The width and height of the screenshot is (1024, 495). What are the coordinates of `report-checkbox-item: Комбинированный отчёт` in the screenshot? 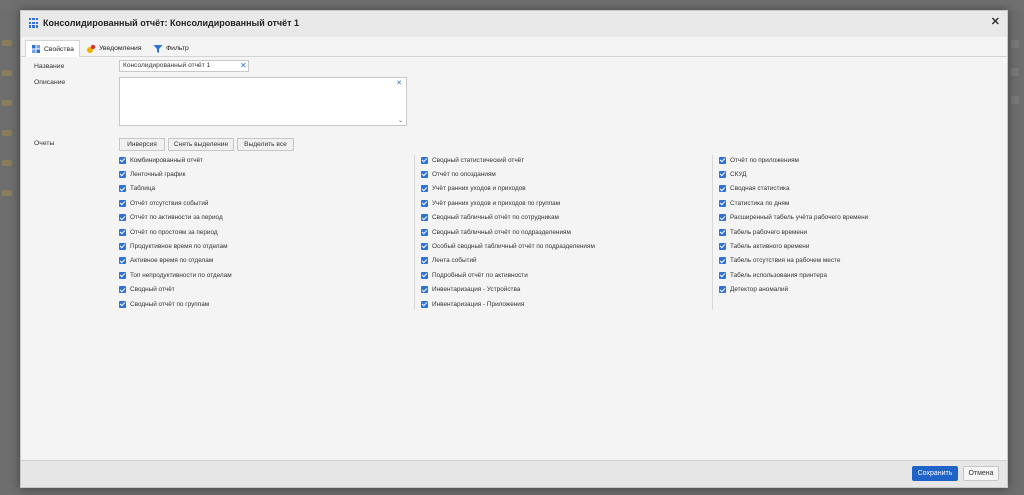 It's located at (161, 160).